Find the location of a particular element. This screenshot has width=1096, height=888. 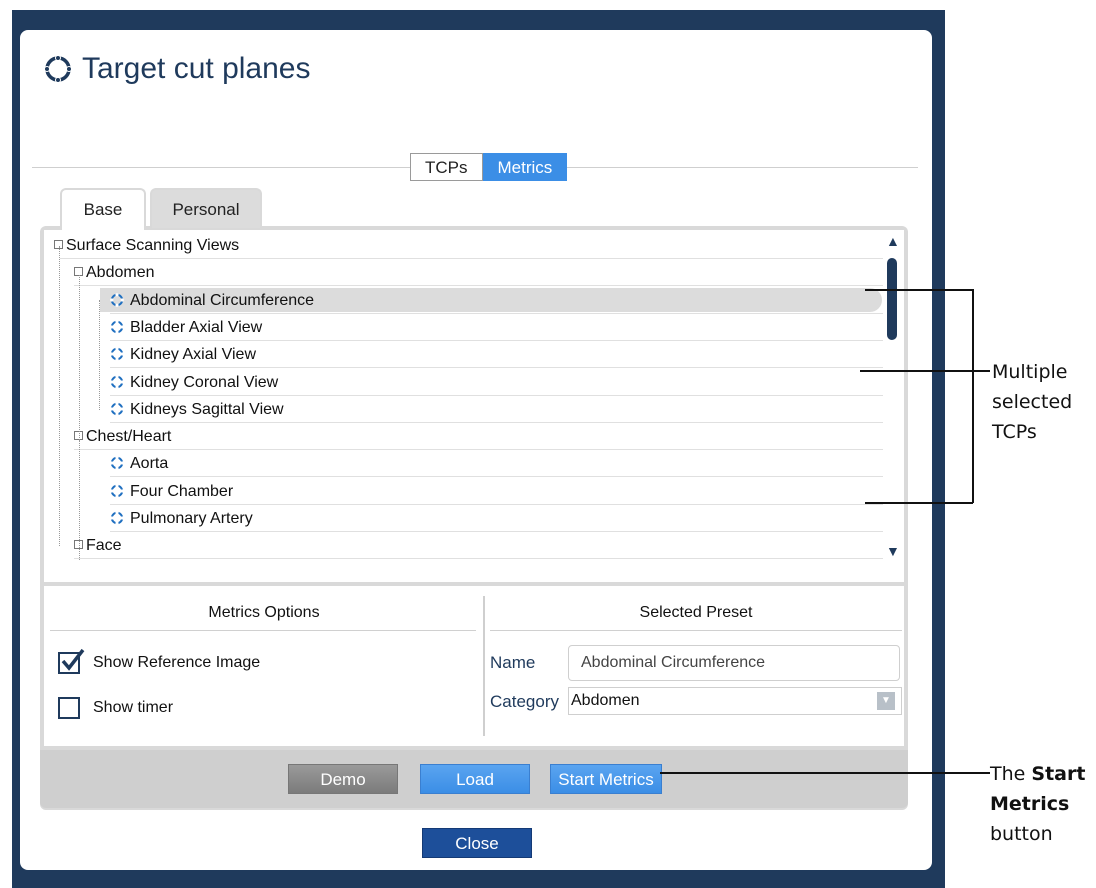

tree-node: Chest/Heart is located at coordinates (122, 437).